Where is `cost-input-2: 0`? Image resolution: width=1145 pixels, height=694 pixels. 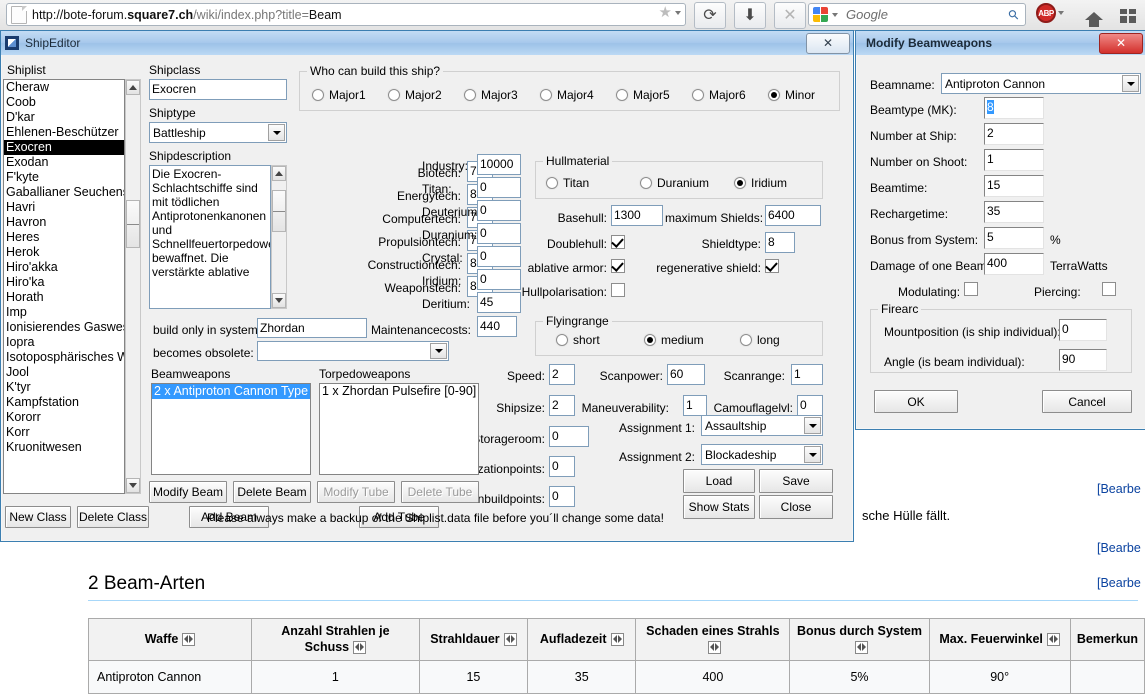
cost-input-2: 0 is located at coordinates (499, 210).